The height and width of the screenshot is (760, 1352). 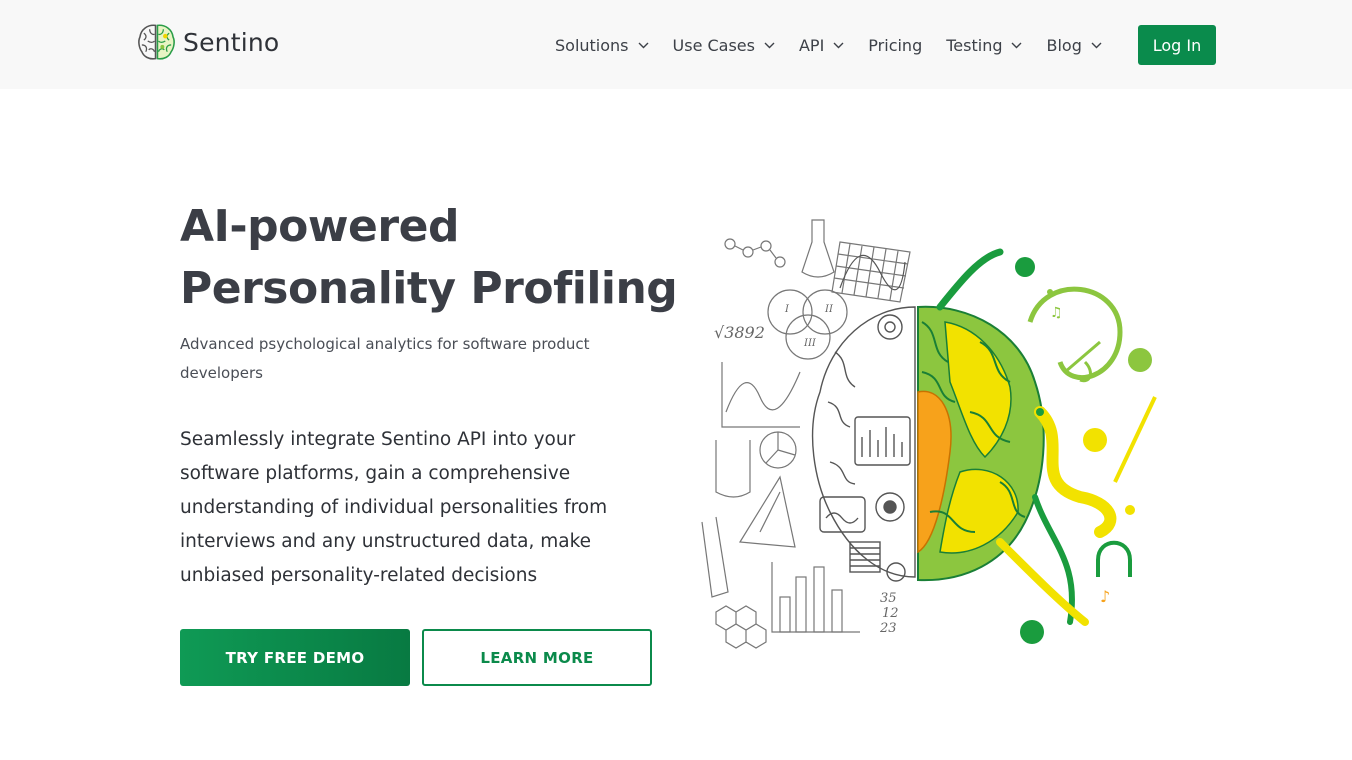 I want to click on nav-item-use-cases: Use Cases, so click(x=724, y=45).